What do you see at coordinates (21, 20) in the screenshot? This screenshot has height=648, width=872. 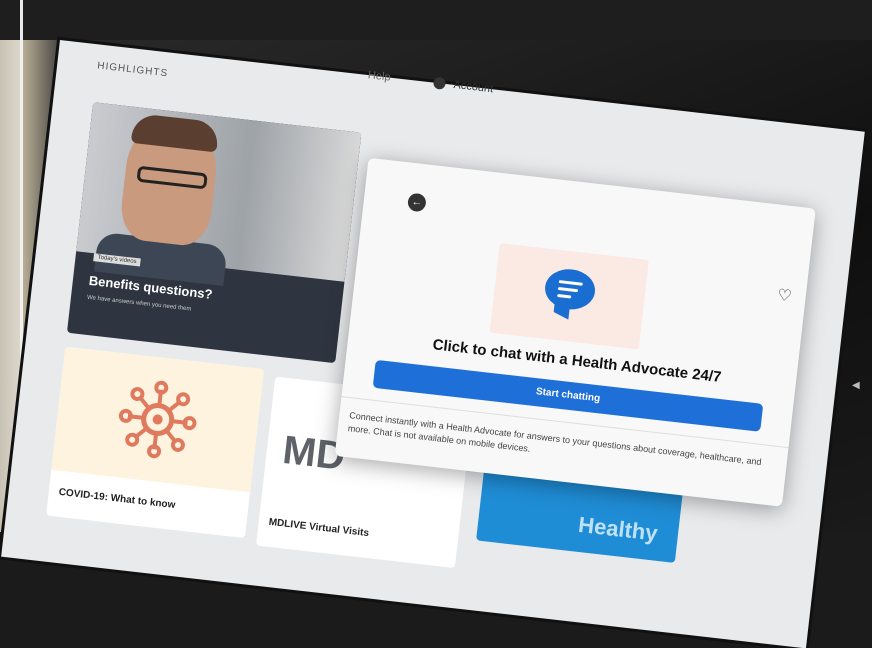 I see `top-bar-divider` at bounding box center [21, 20].